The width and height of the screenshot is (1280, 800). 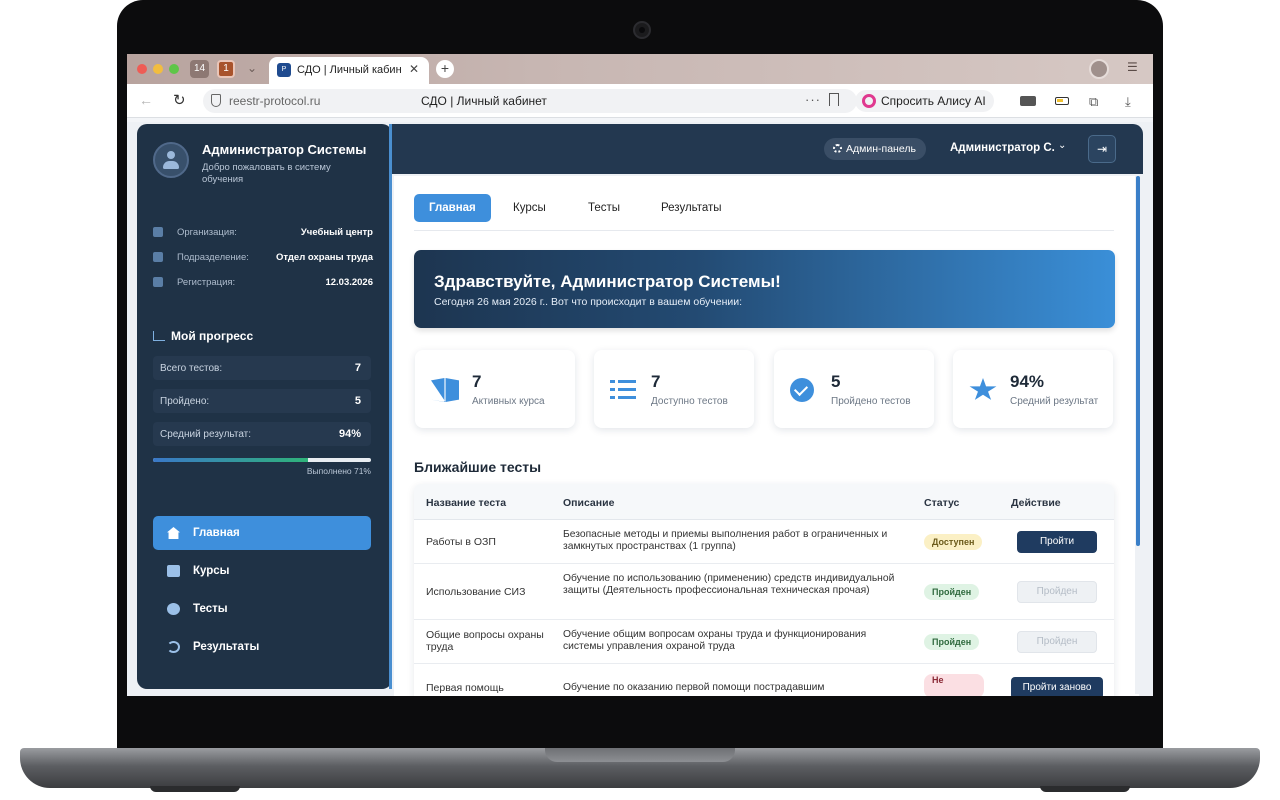 What do you see at coordinates (529, 208) in the screenshot?
I see `tab-courses: Курсы` at bounding box center [529, 208].